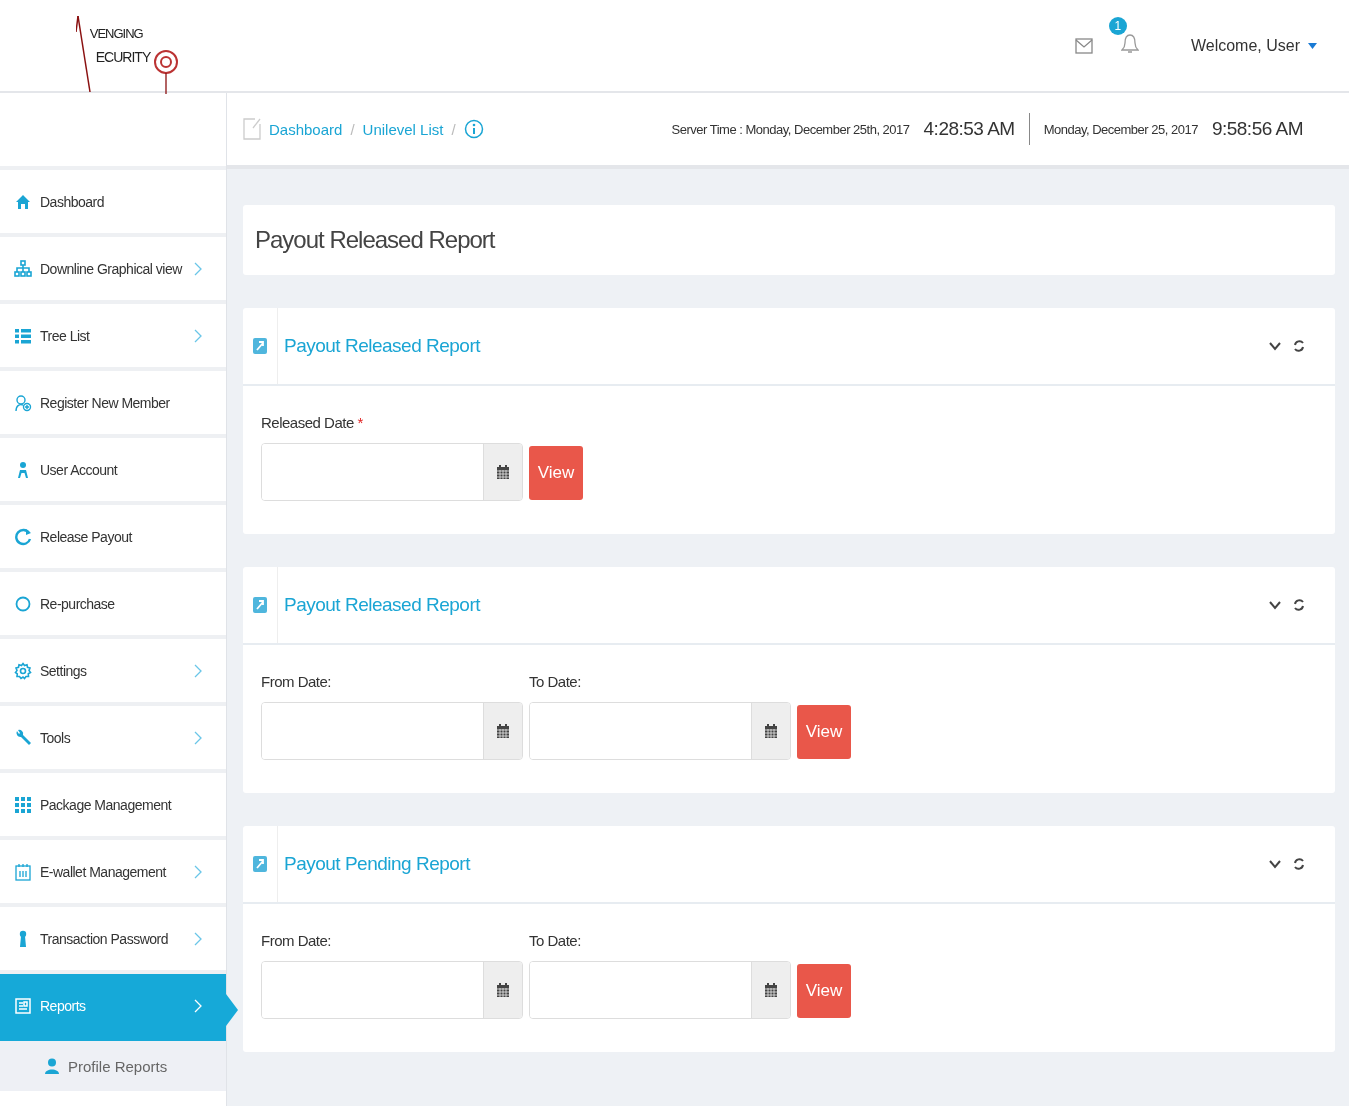 The width and height of the screenshot is (1349, 1106). I want to click on sidebar-label: Transaction Password, so click(104, 938).